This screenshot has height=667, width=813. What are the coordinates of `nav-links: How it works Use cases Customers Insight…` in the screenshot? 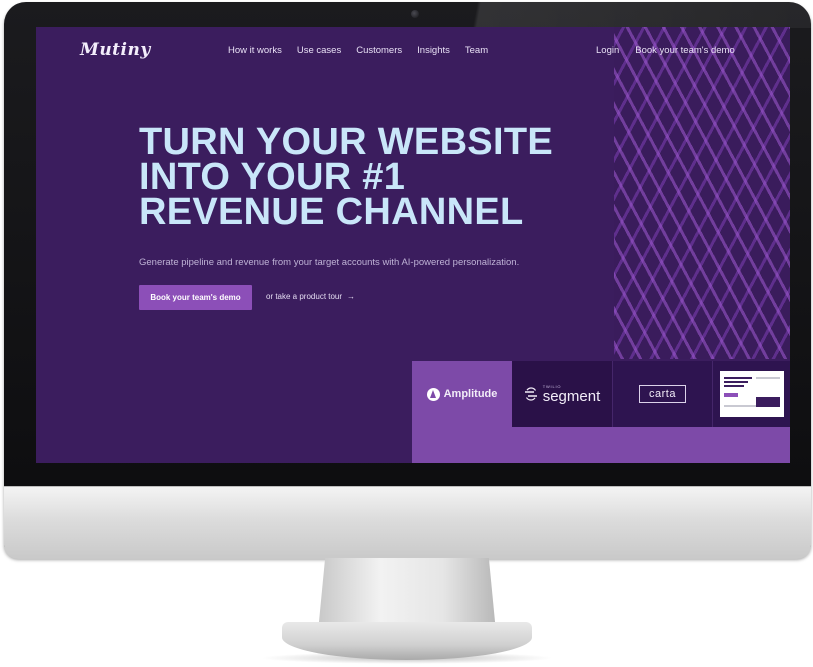 It's located at (358, 50).